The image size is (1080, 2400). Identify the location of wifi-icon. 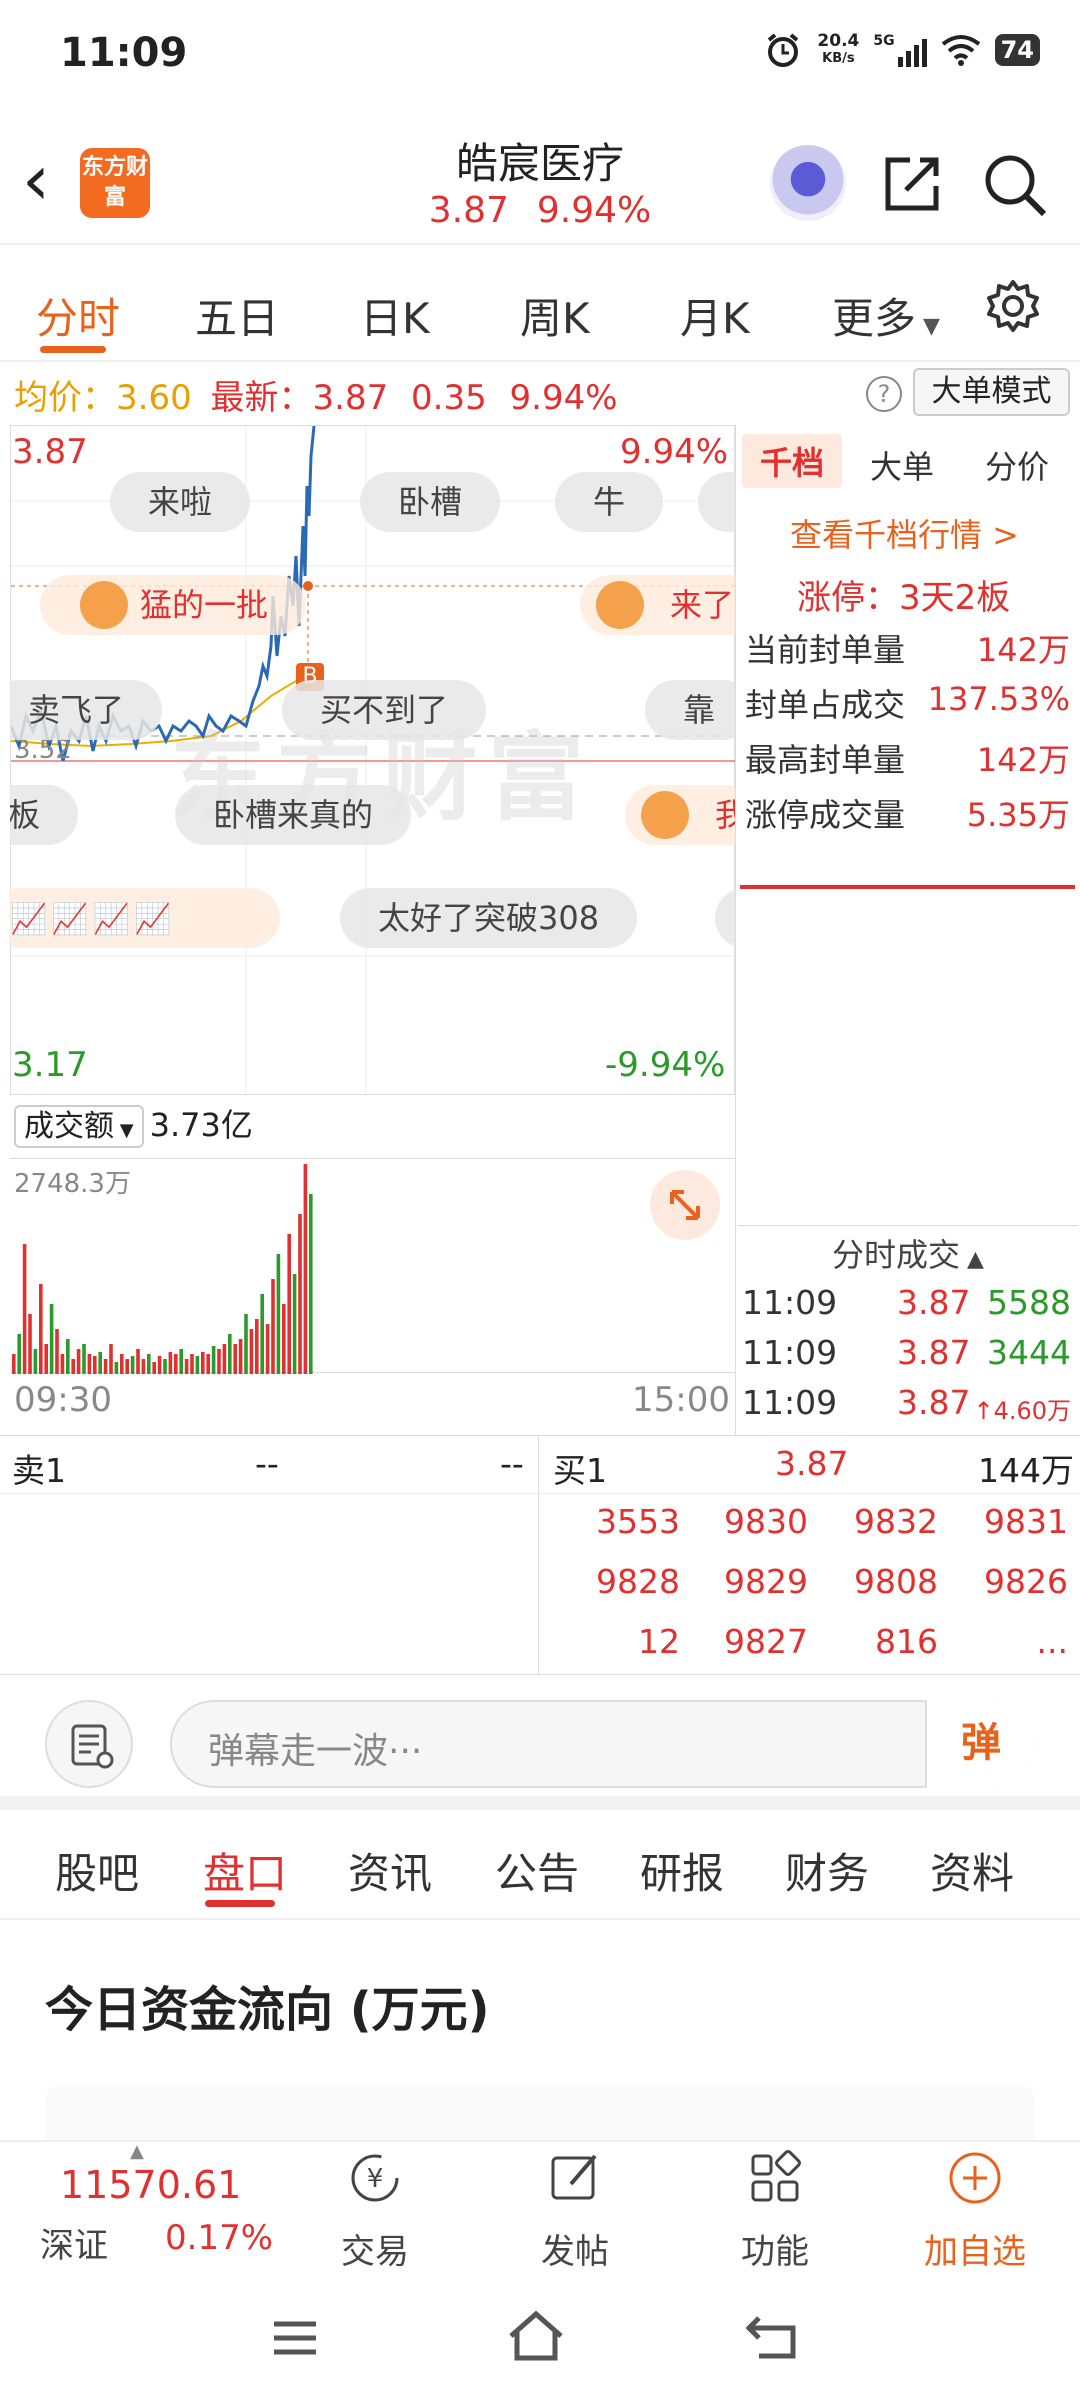
(960, 50).